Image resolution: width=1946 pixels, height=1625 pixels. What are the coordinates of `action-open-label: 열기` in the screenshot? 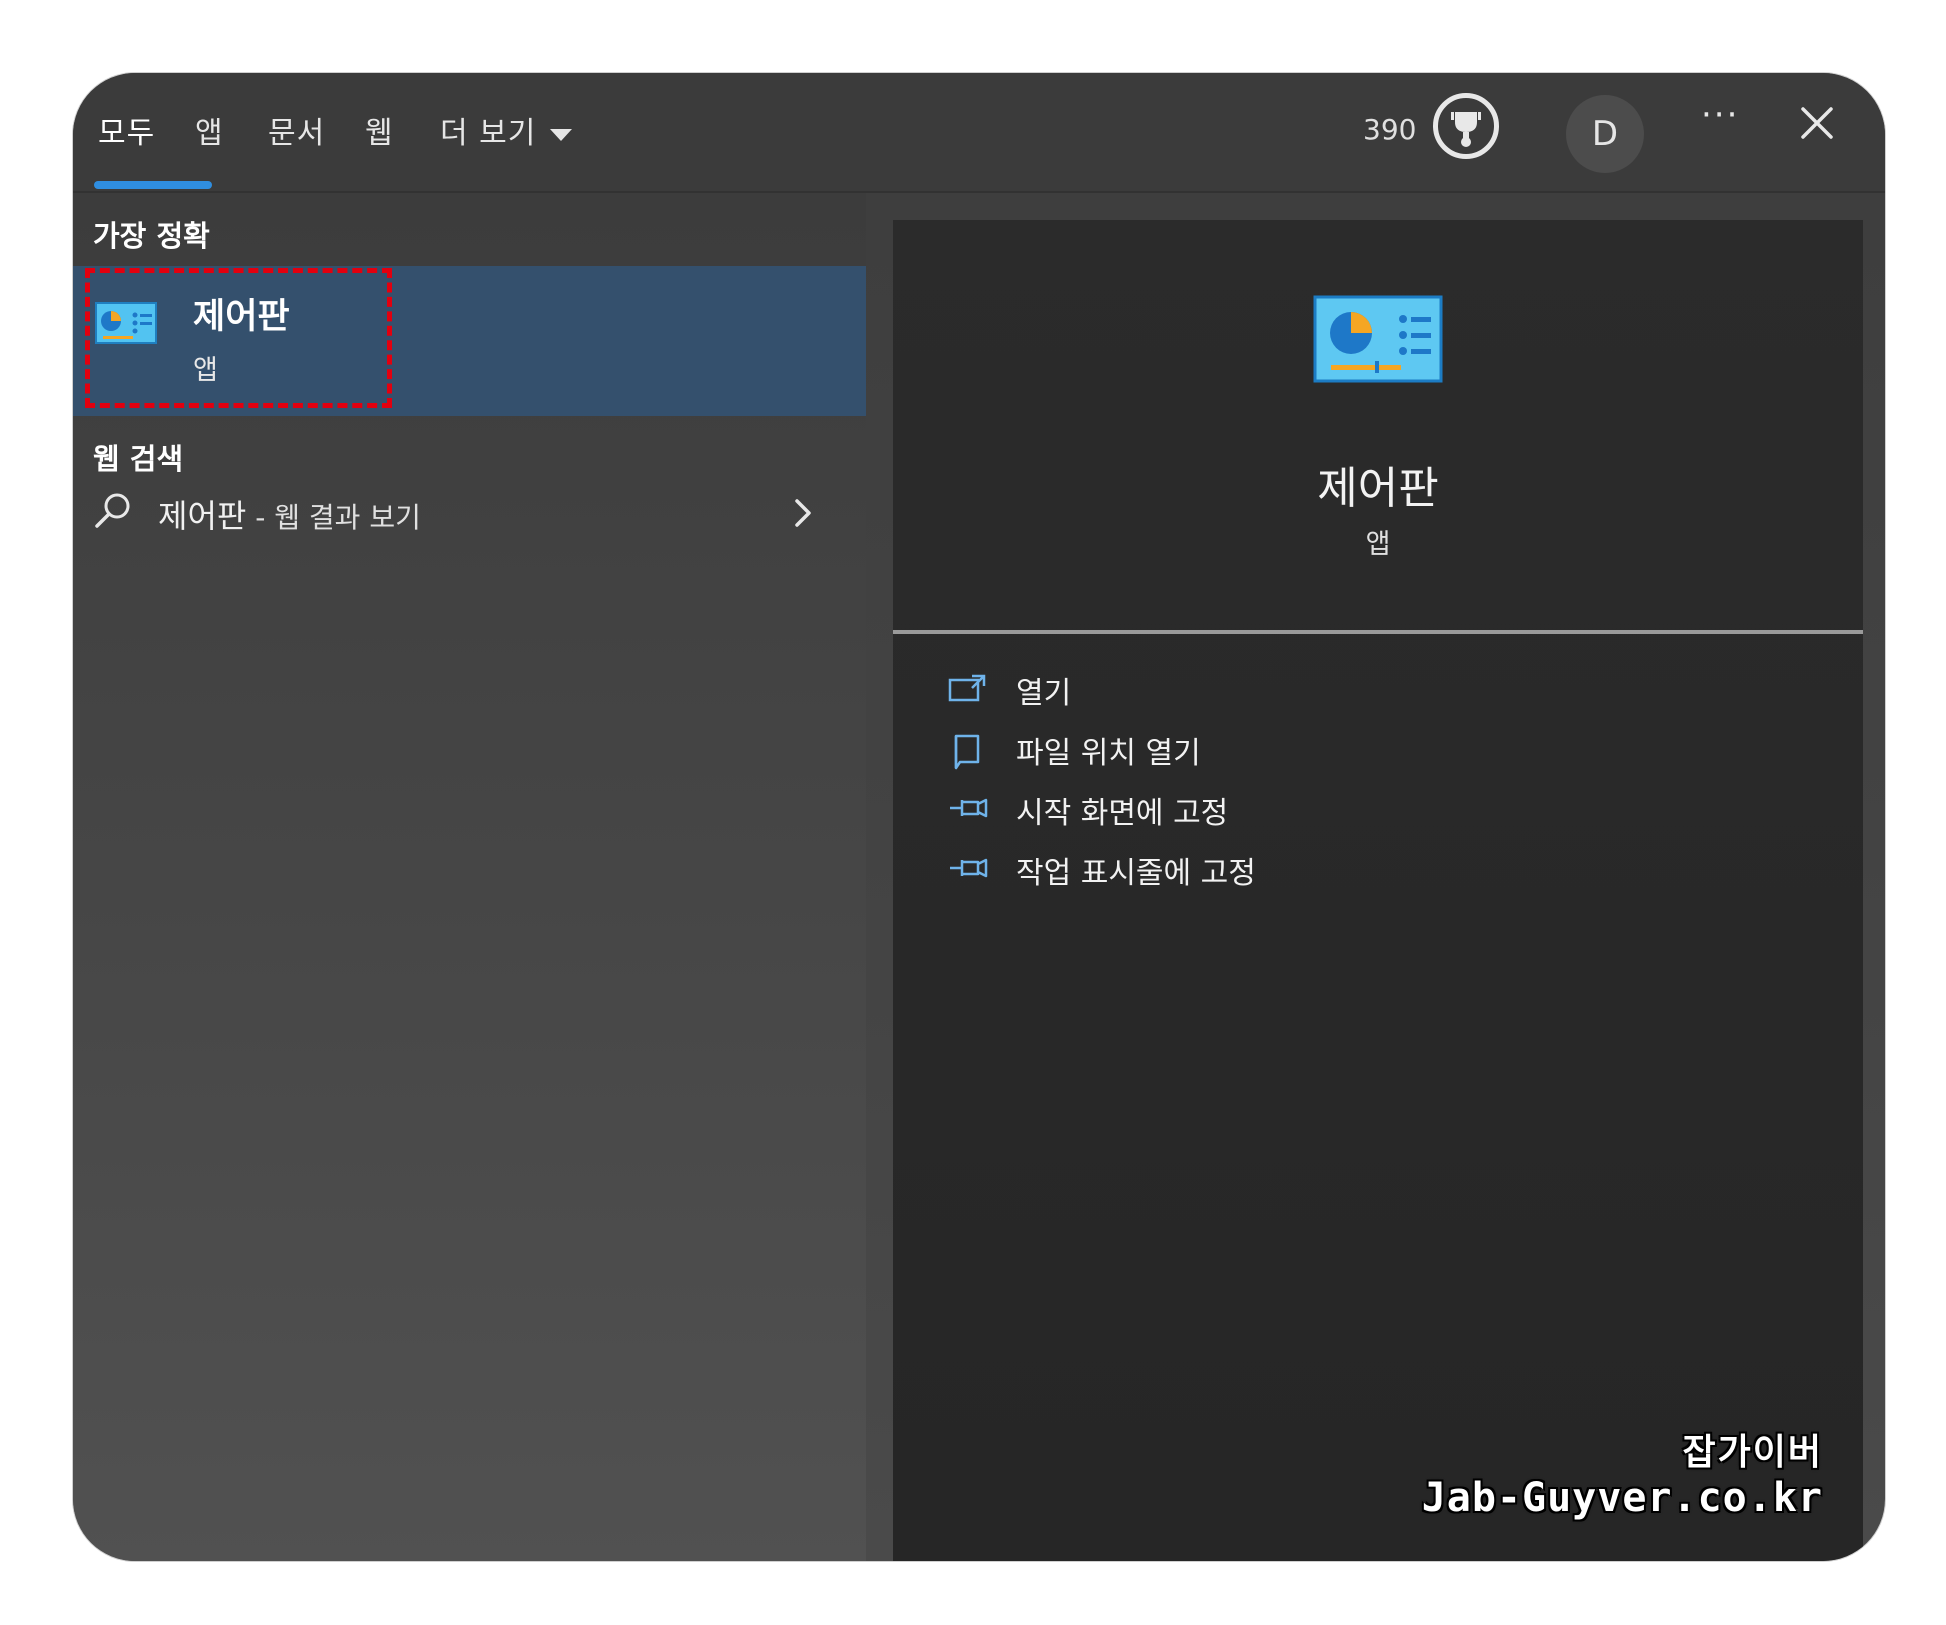 It's located at (1044, 693).